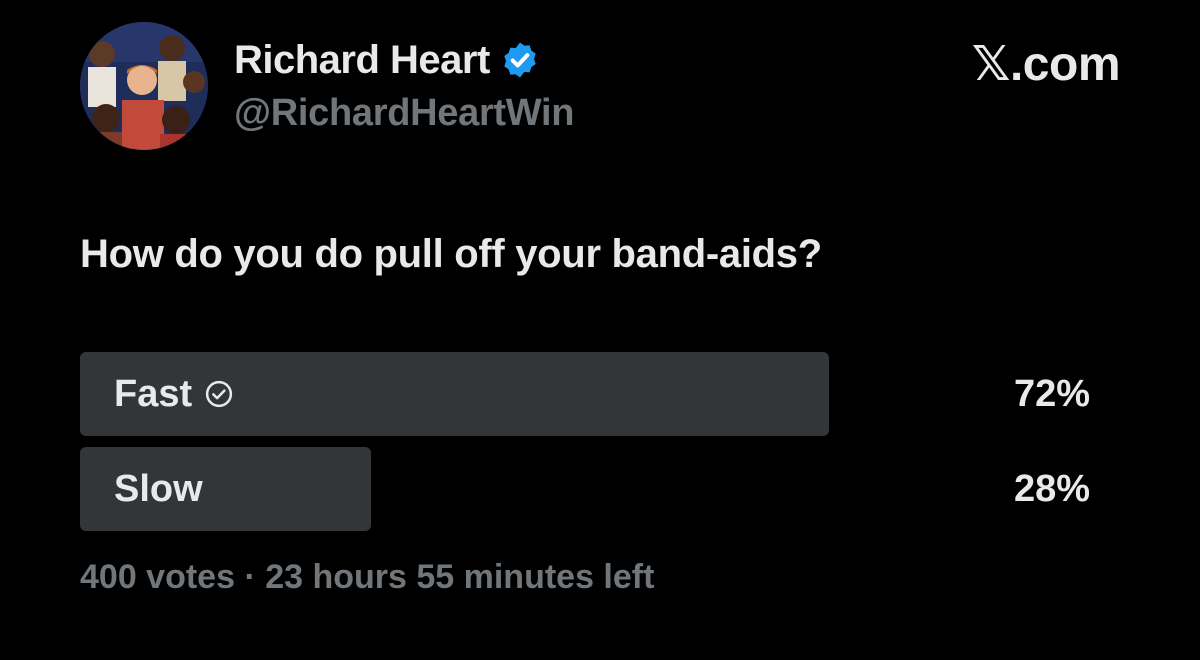  I want to click on poll-meta: 400 votes · 23 hours 55 minutes left, so click(367, 577).